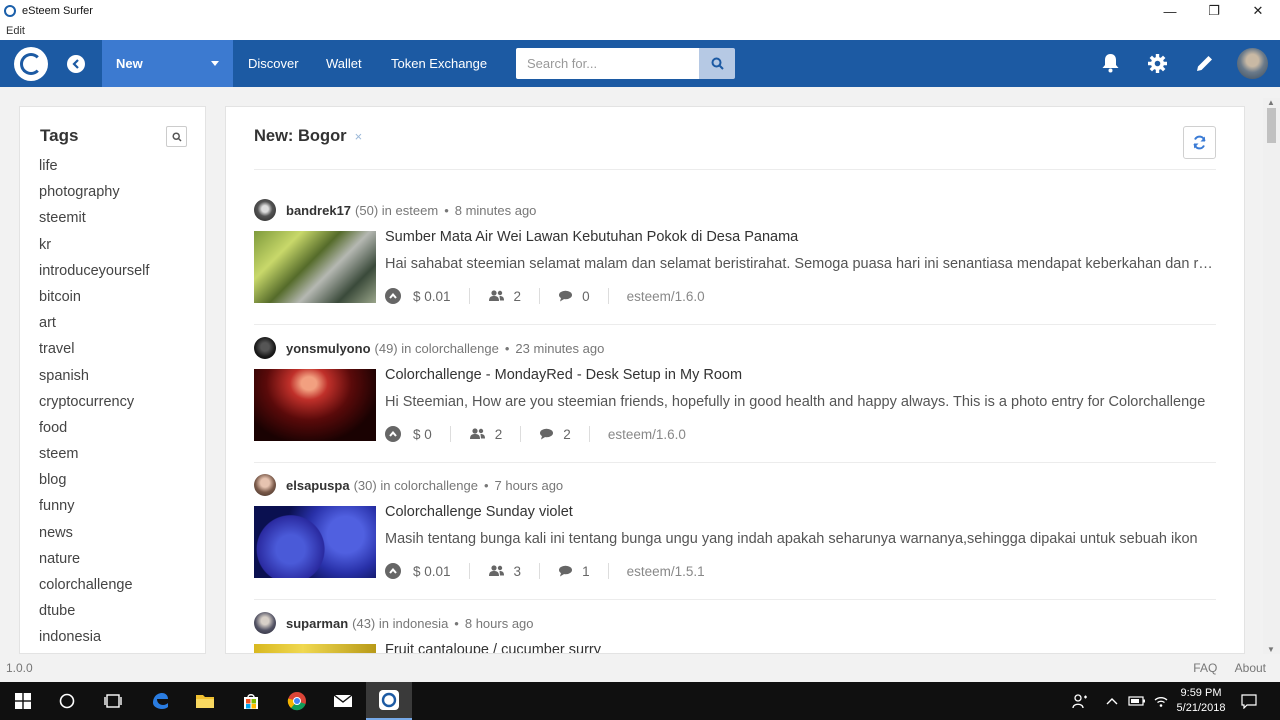  Describe the element at coordinates (94, 271) in the screenshot. I see `tag-item: introduceyourself` at that location.